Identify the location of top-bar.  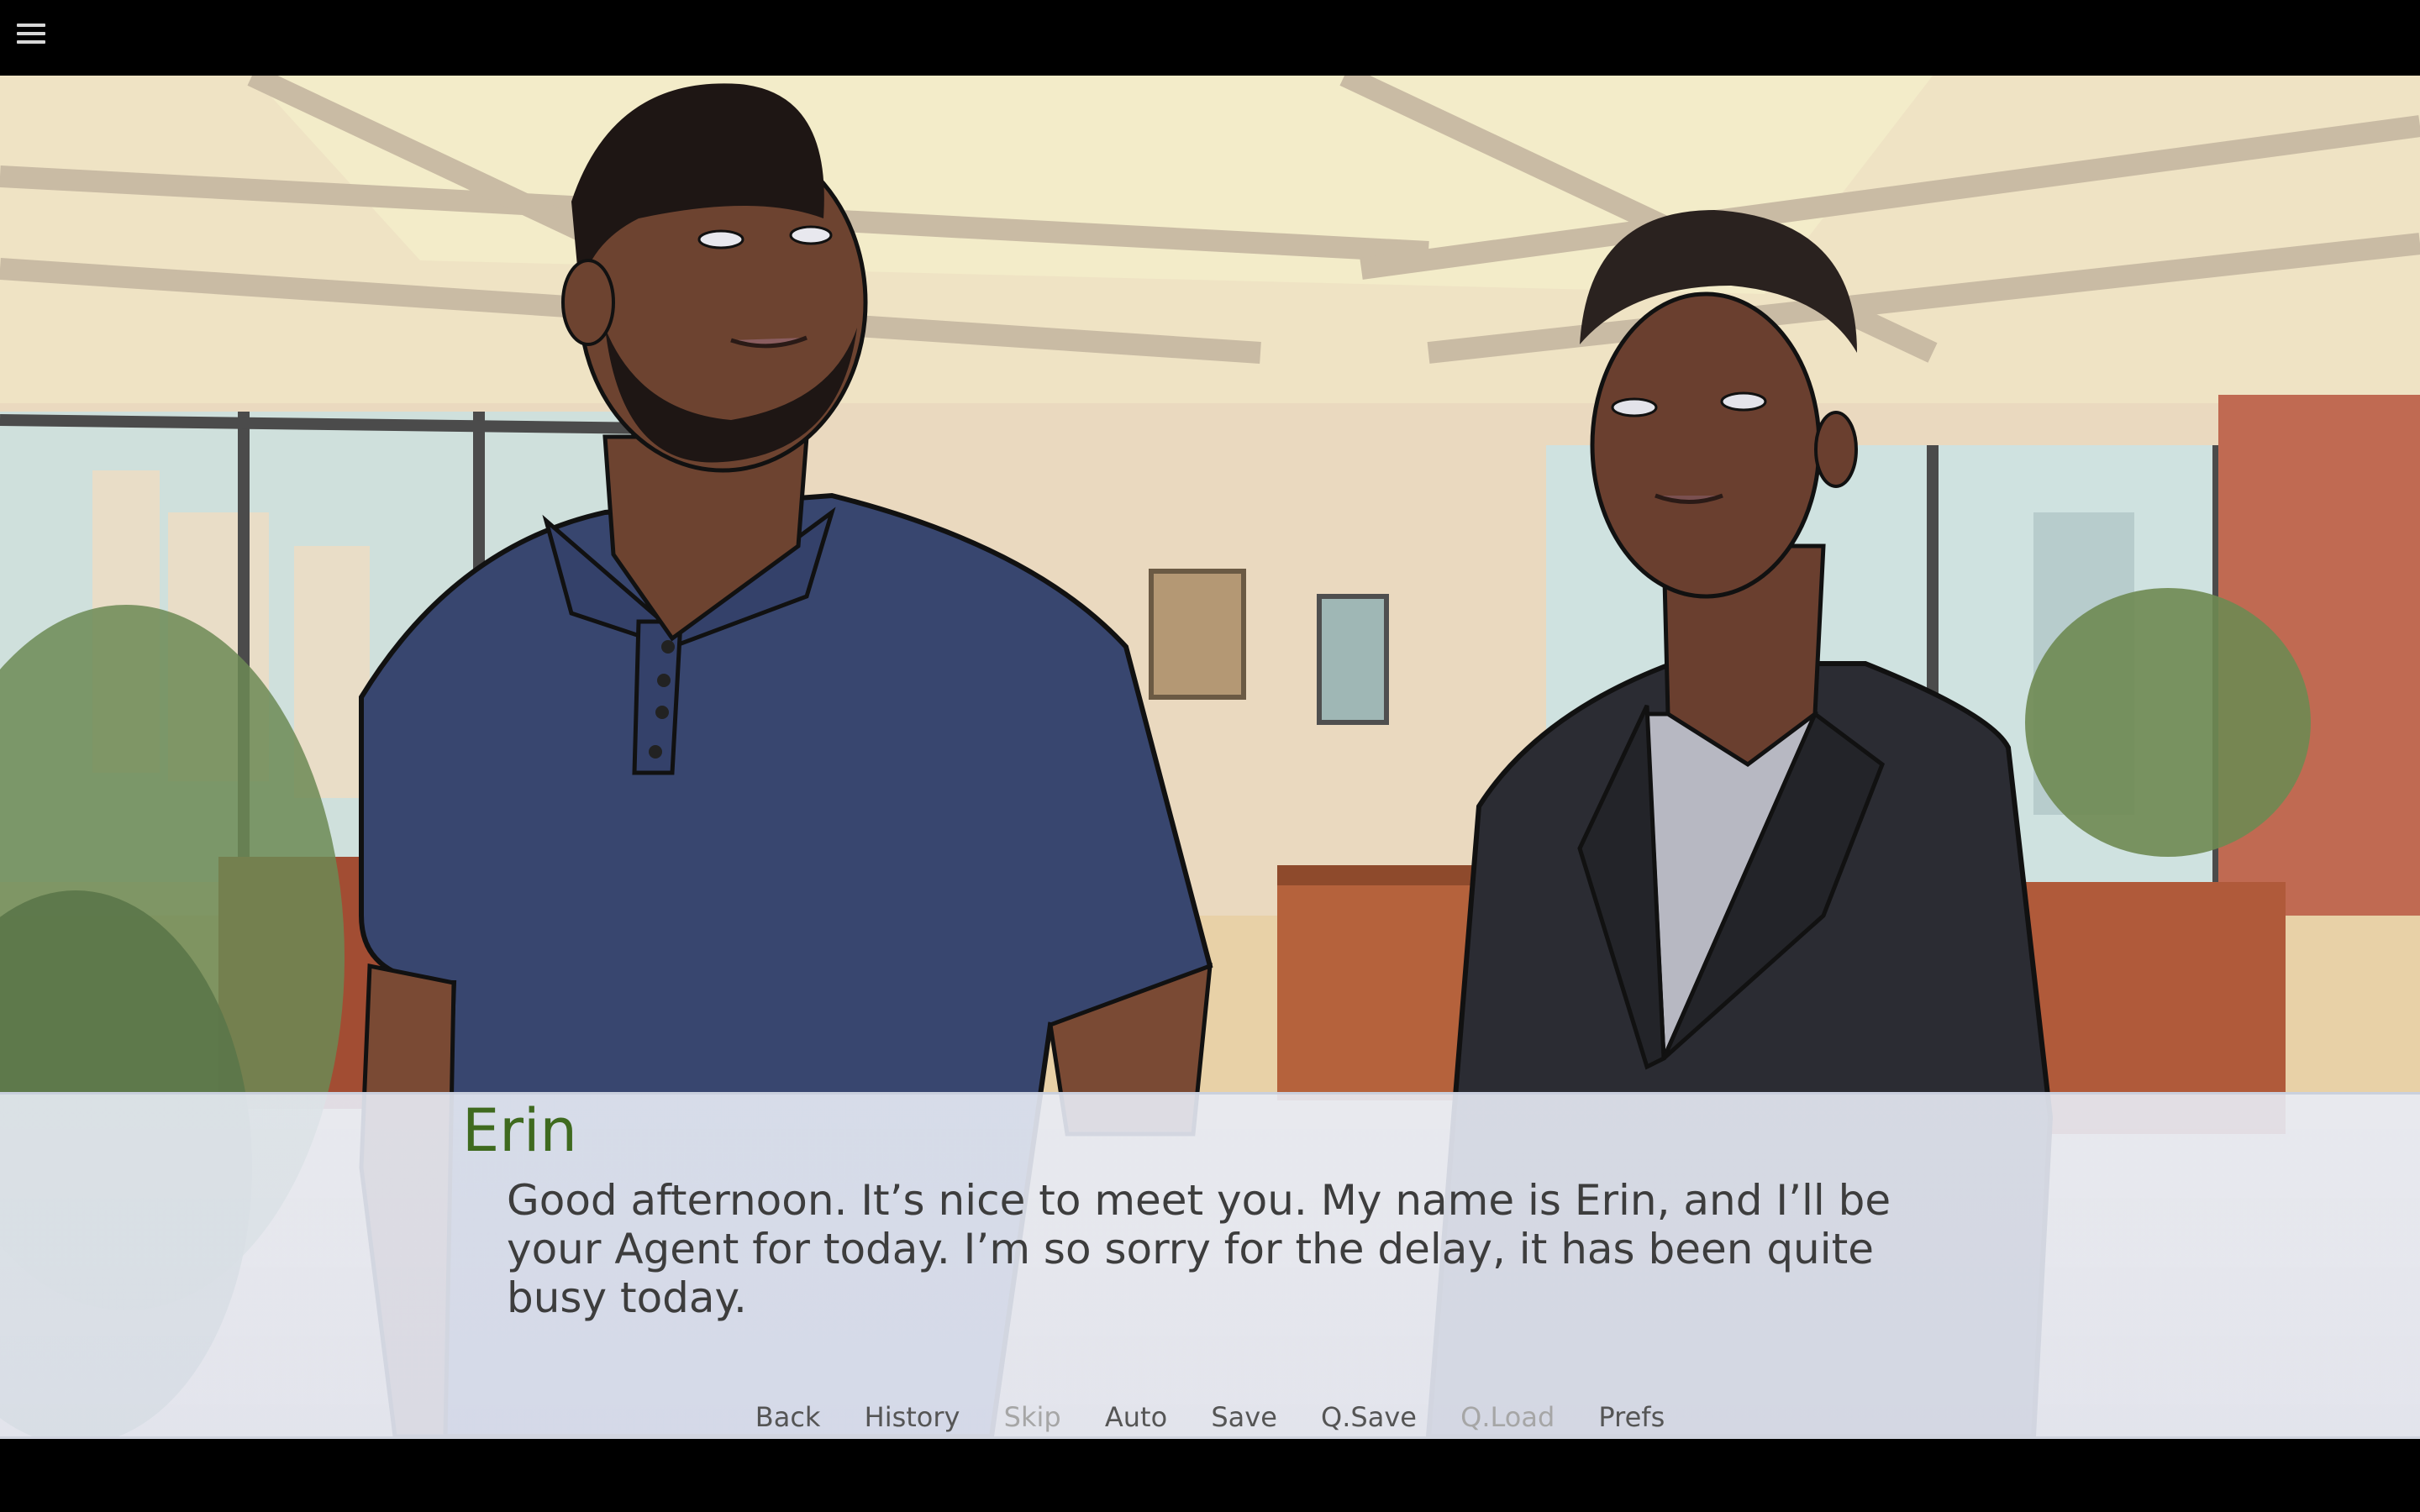
(1210, 38).